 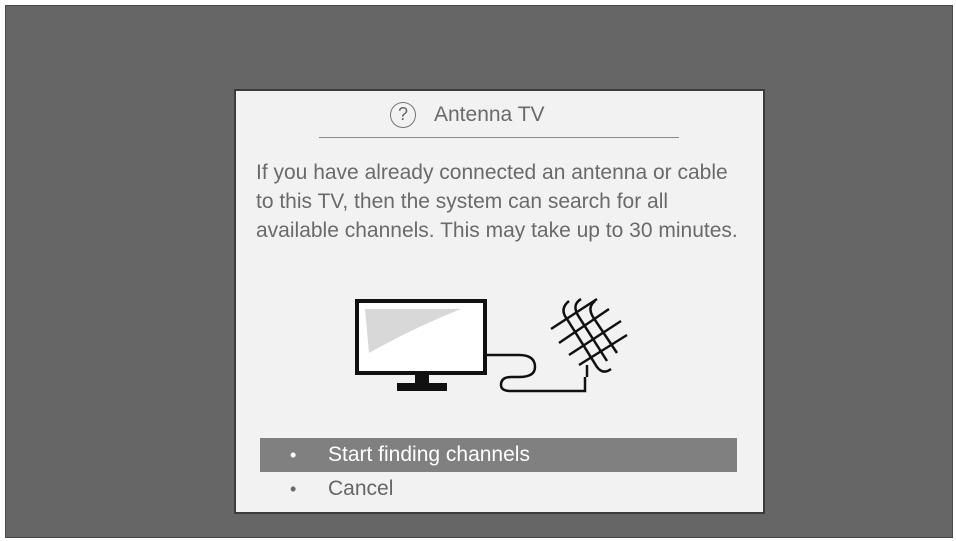 I want to click on dialog-title: Antenna TV, so click(x=489, y=114).